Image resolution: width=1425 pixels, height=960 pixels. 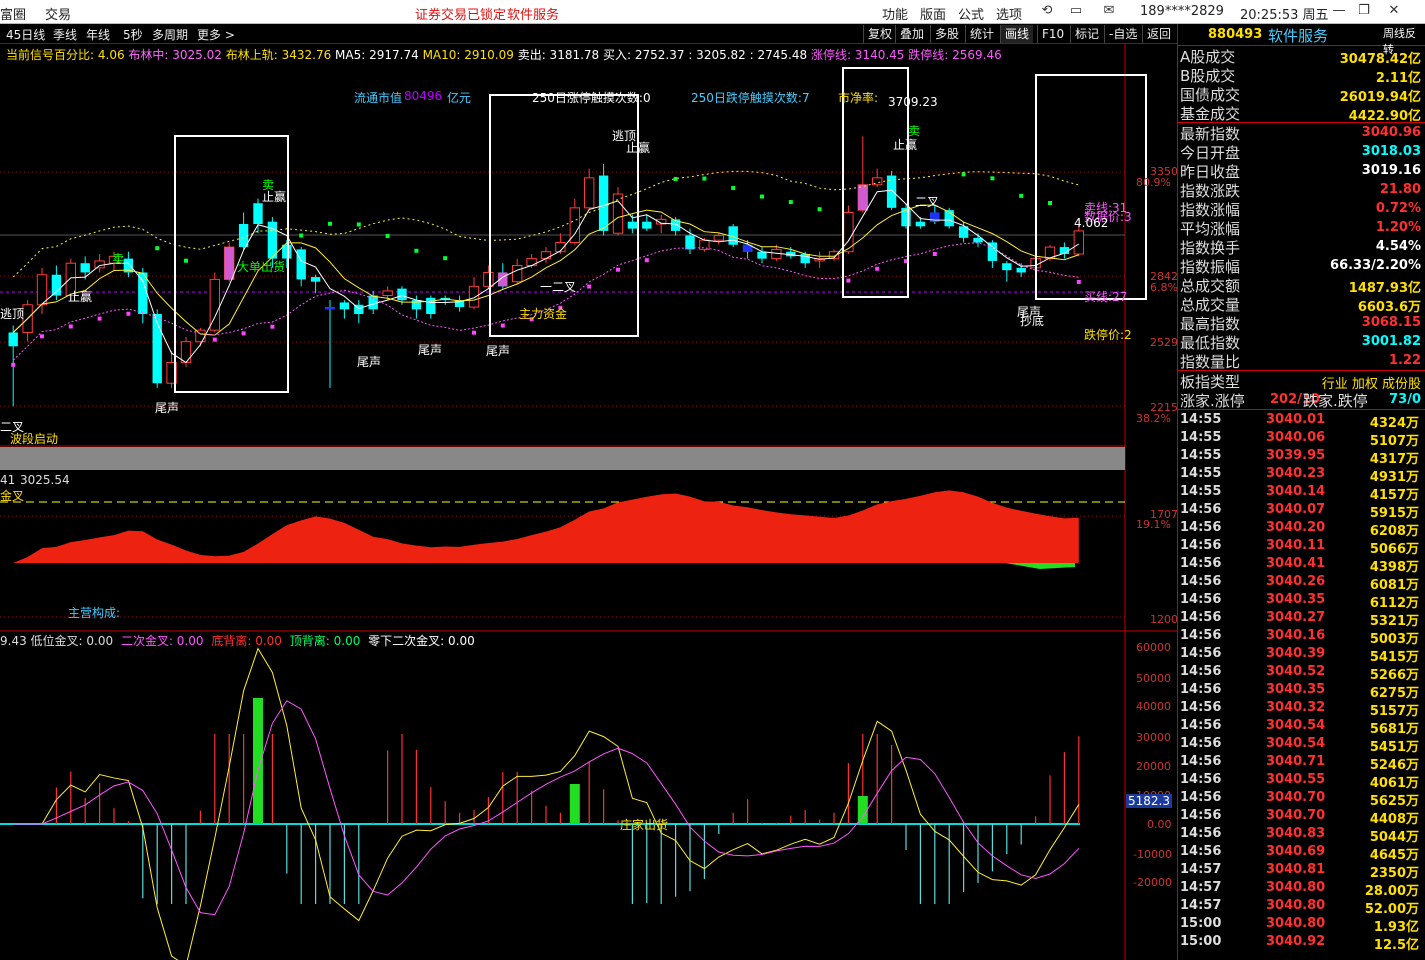 What do you see at coordinates (1296, 869) in the screenshot?
I see `tick-price: 3040.81` at bounding box center [1296, 869].